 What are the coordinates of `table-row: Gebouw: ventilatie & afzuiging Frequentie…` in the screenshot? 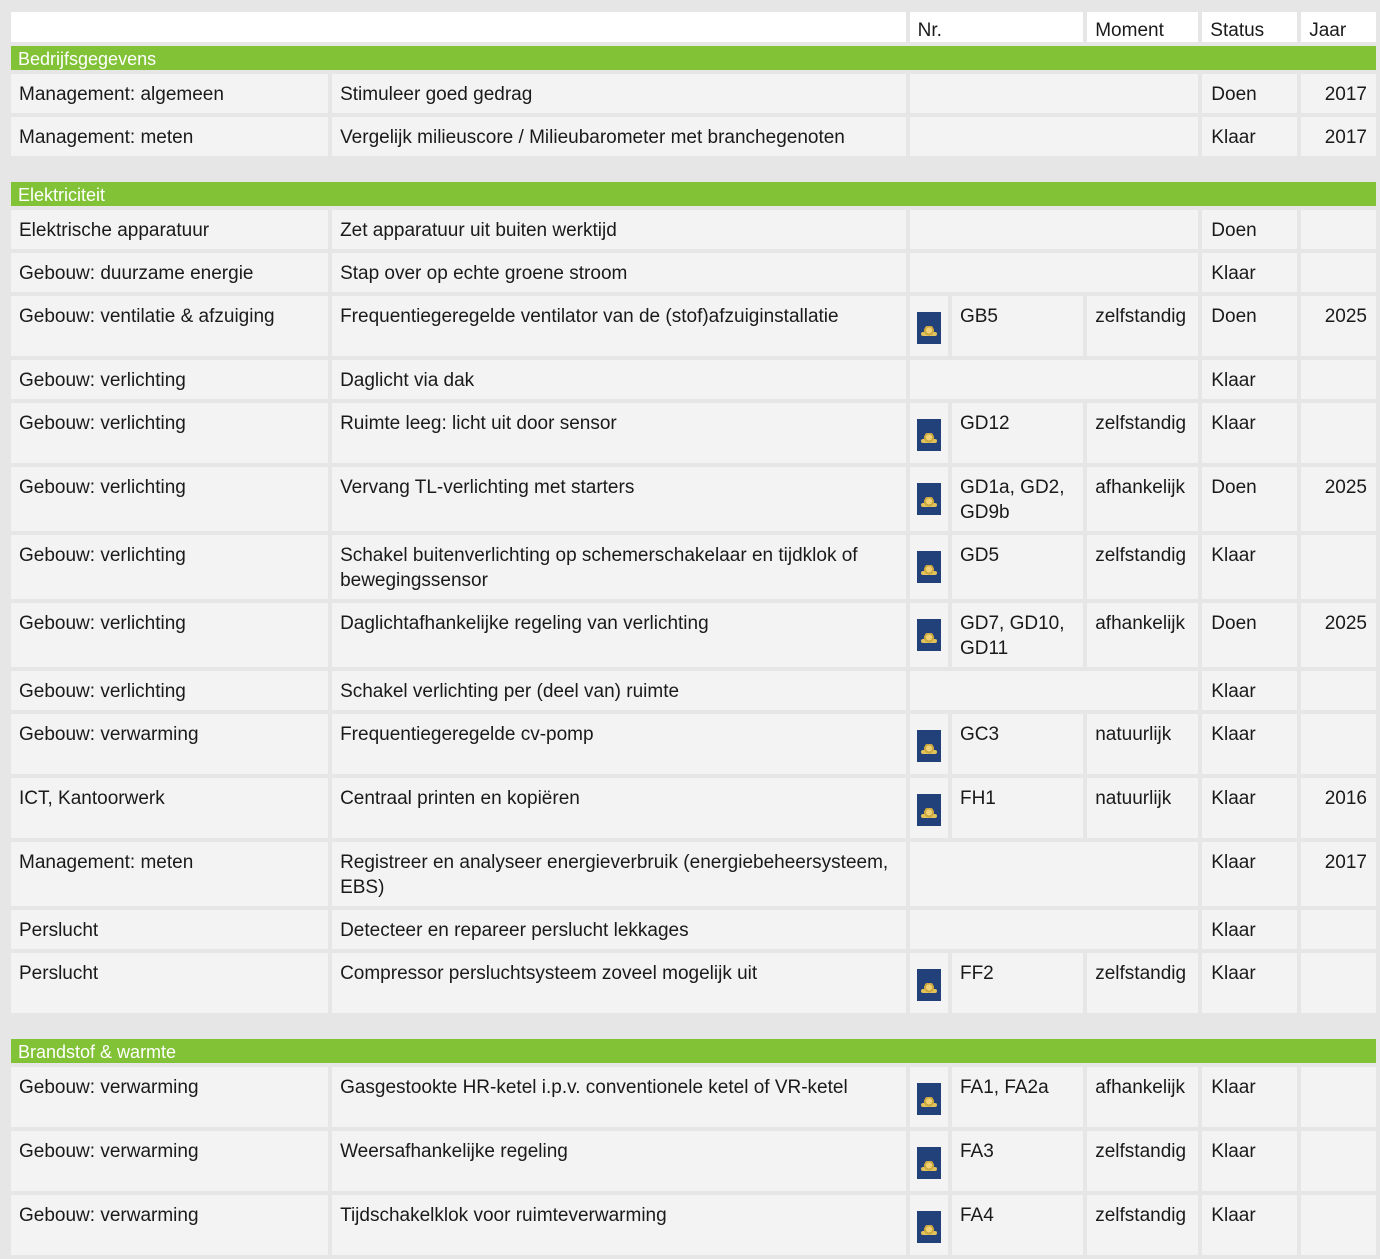 It's located at (693, 326).